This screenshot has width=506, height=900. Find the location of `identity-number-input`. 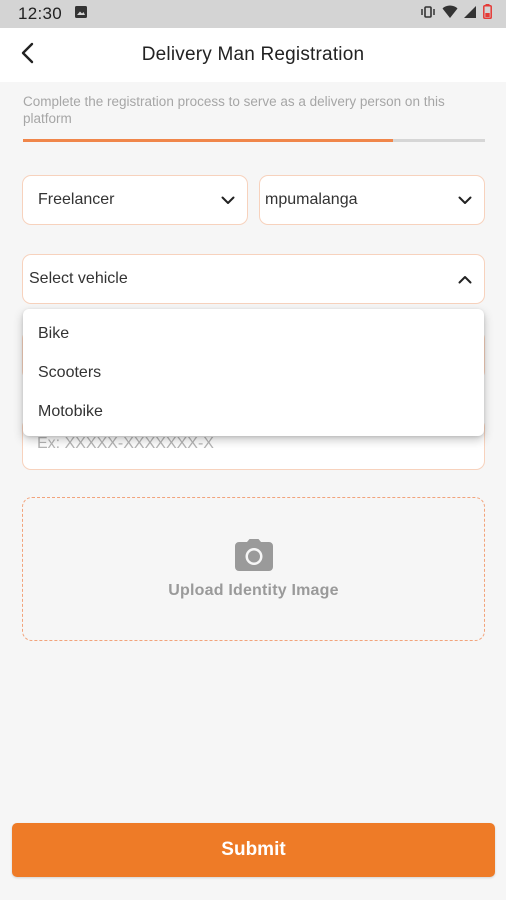

identity-number-input is located at coordinates (253, 444).